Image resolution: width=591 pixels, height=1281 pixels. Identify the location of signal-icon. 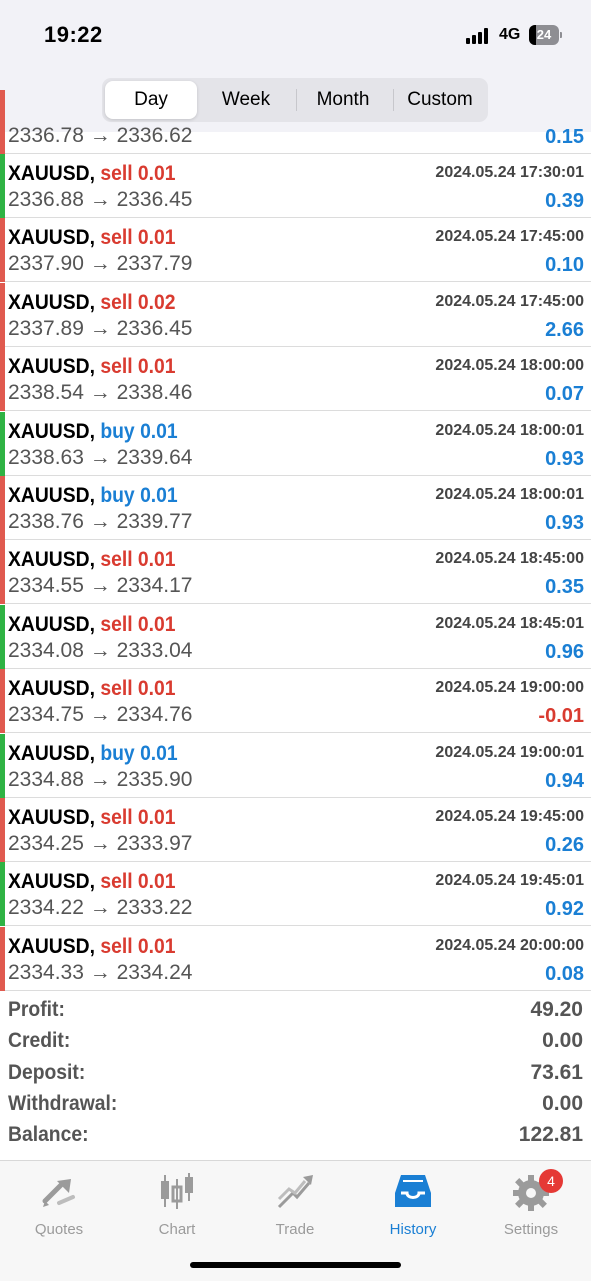
(479, 36).